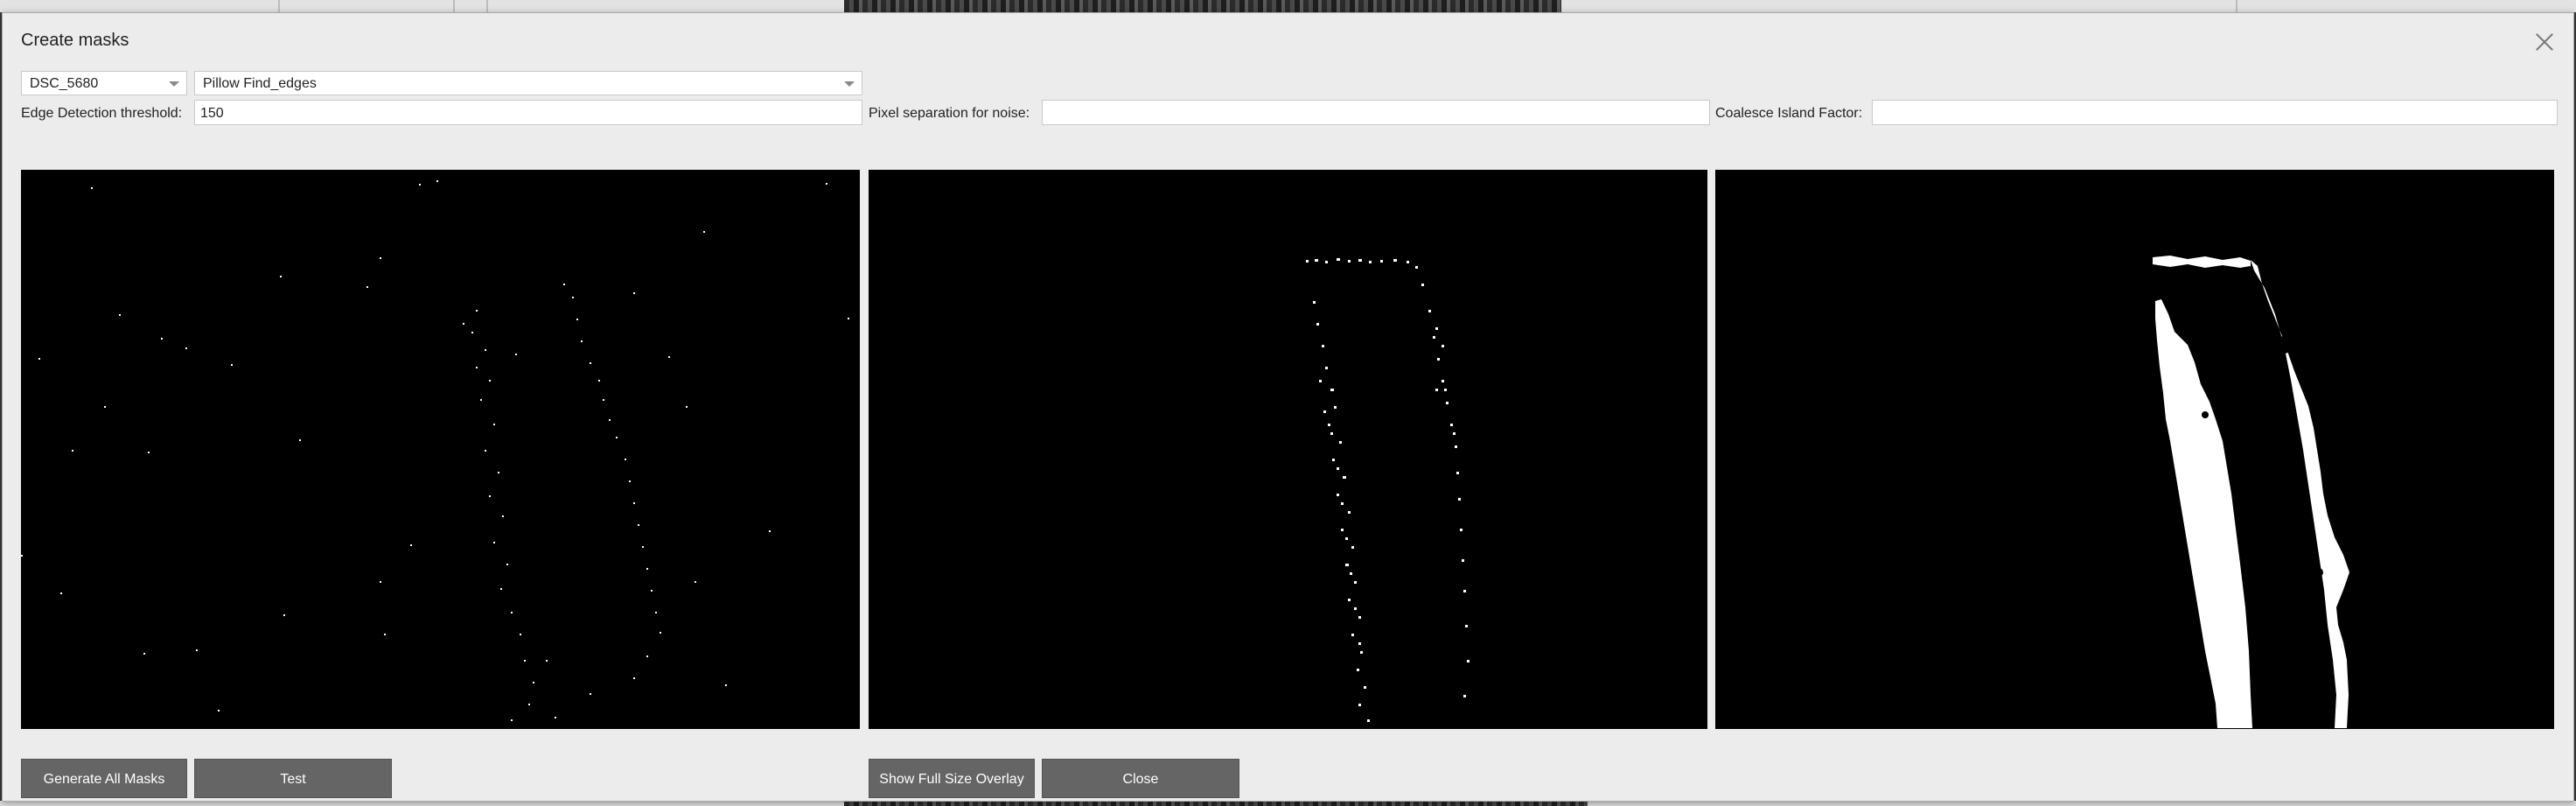 The image size is (2576, 806). Describe the element at coordinates (75, 40) in the screenshot. I see `dialog-title: Create masks` at that location.